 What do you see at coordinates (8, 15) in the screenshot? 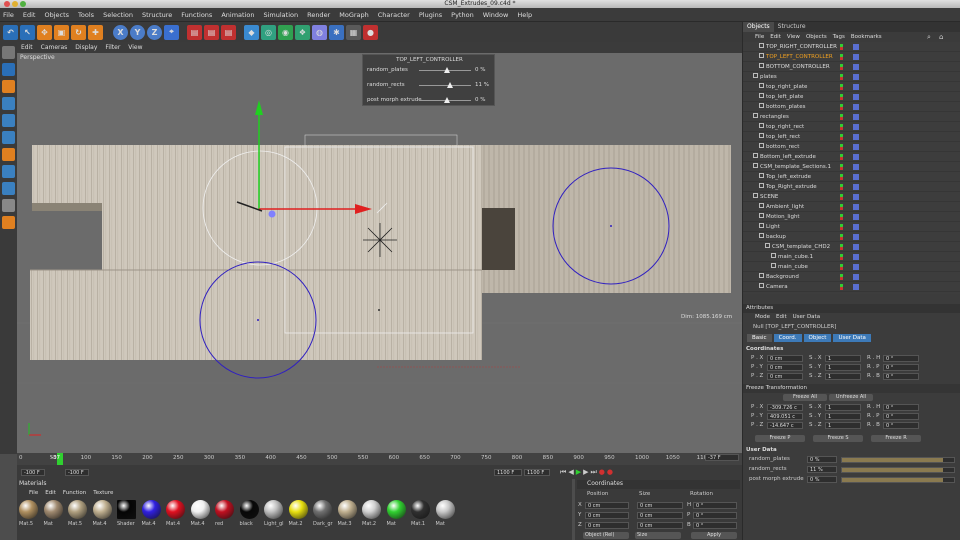
I see `menu-file: File` at bounding box center [8, 15].